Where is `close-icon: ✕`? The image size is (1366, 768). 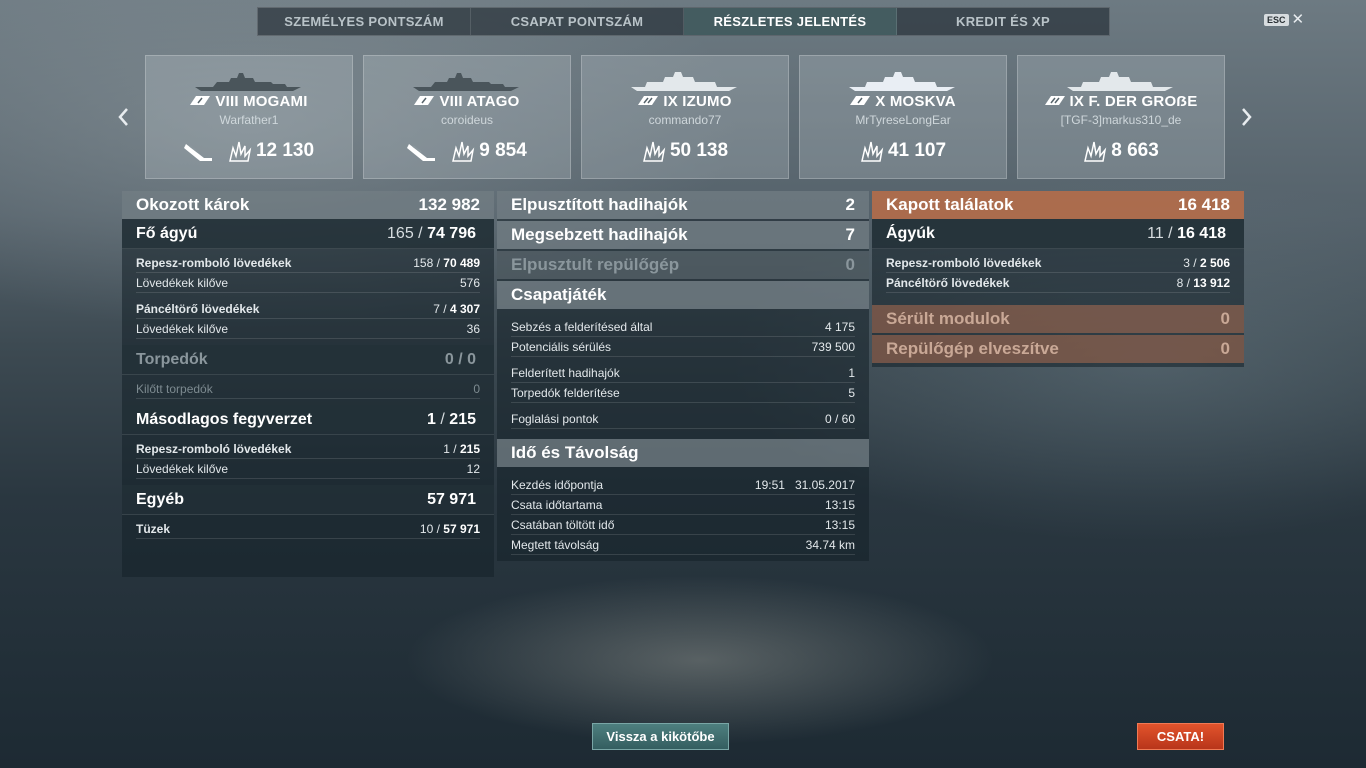
close-icon: ✕ is located at coordinates (1298, 19).